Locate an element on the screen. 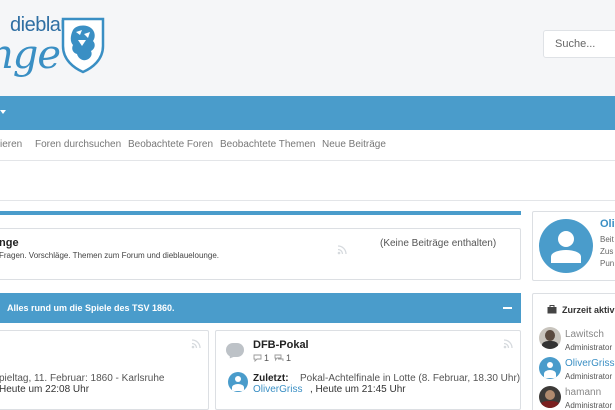 Image resolution: width=615 pixels, height=410 pixels. subnav-link-watched-threads: Beobachtete Themen is located at coordinates (267, 144).